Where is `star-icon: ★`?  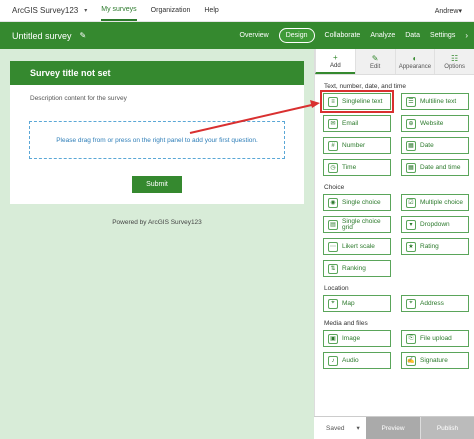
star-icon: ★ is located at coordinates (411, 246).